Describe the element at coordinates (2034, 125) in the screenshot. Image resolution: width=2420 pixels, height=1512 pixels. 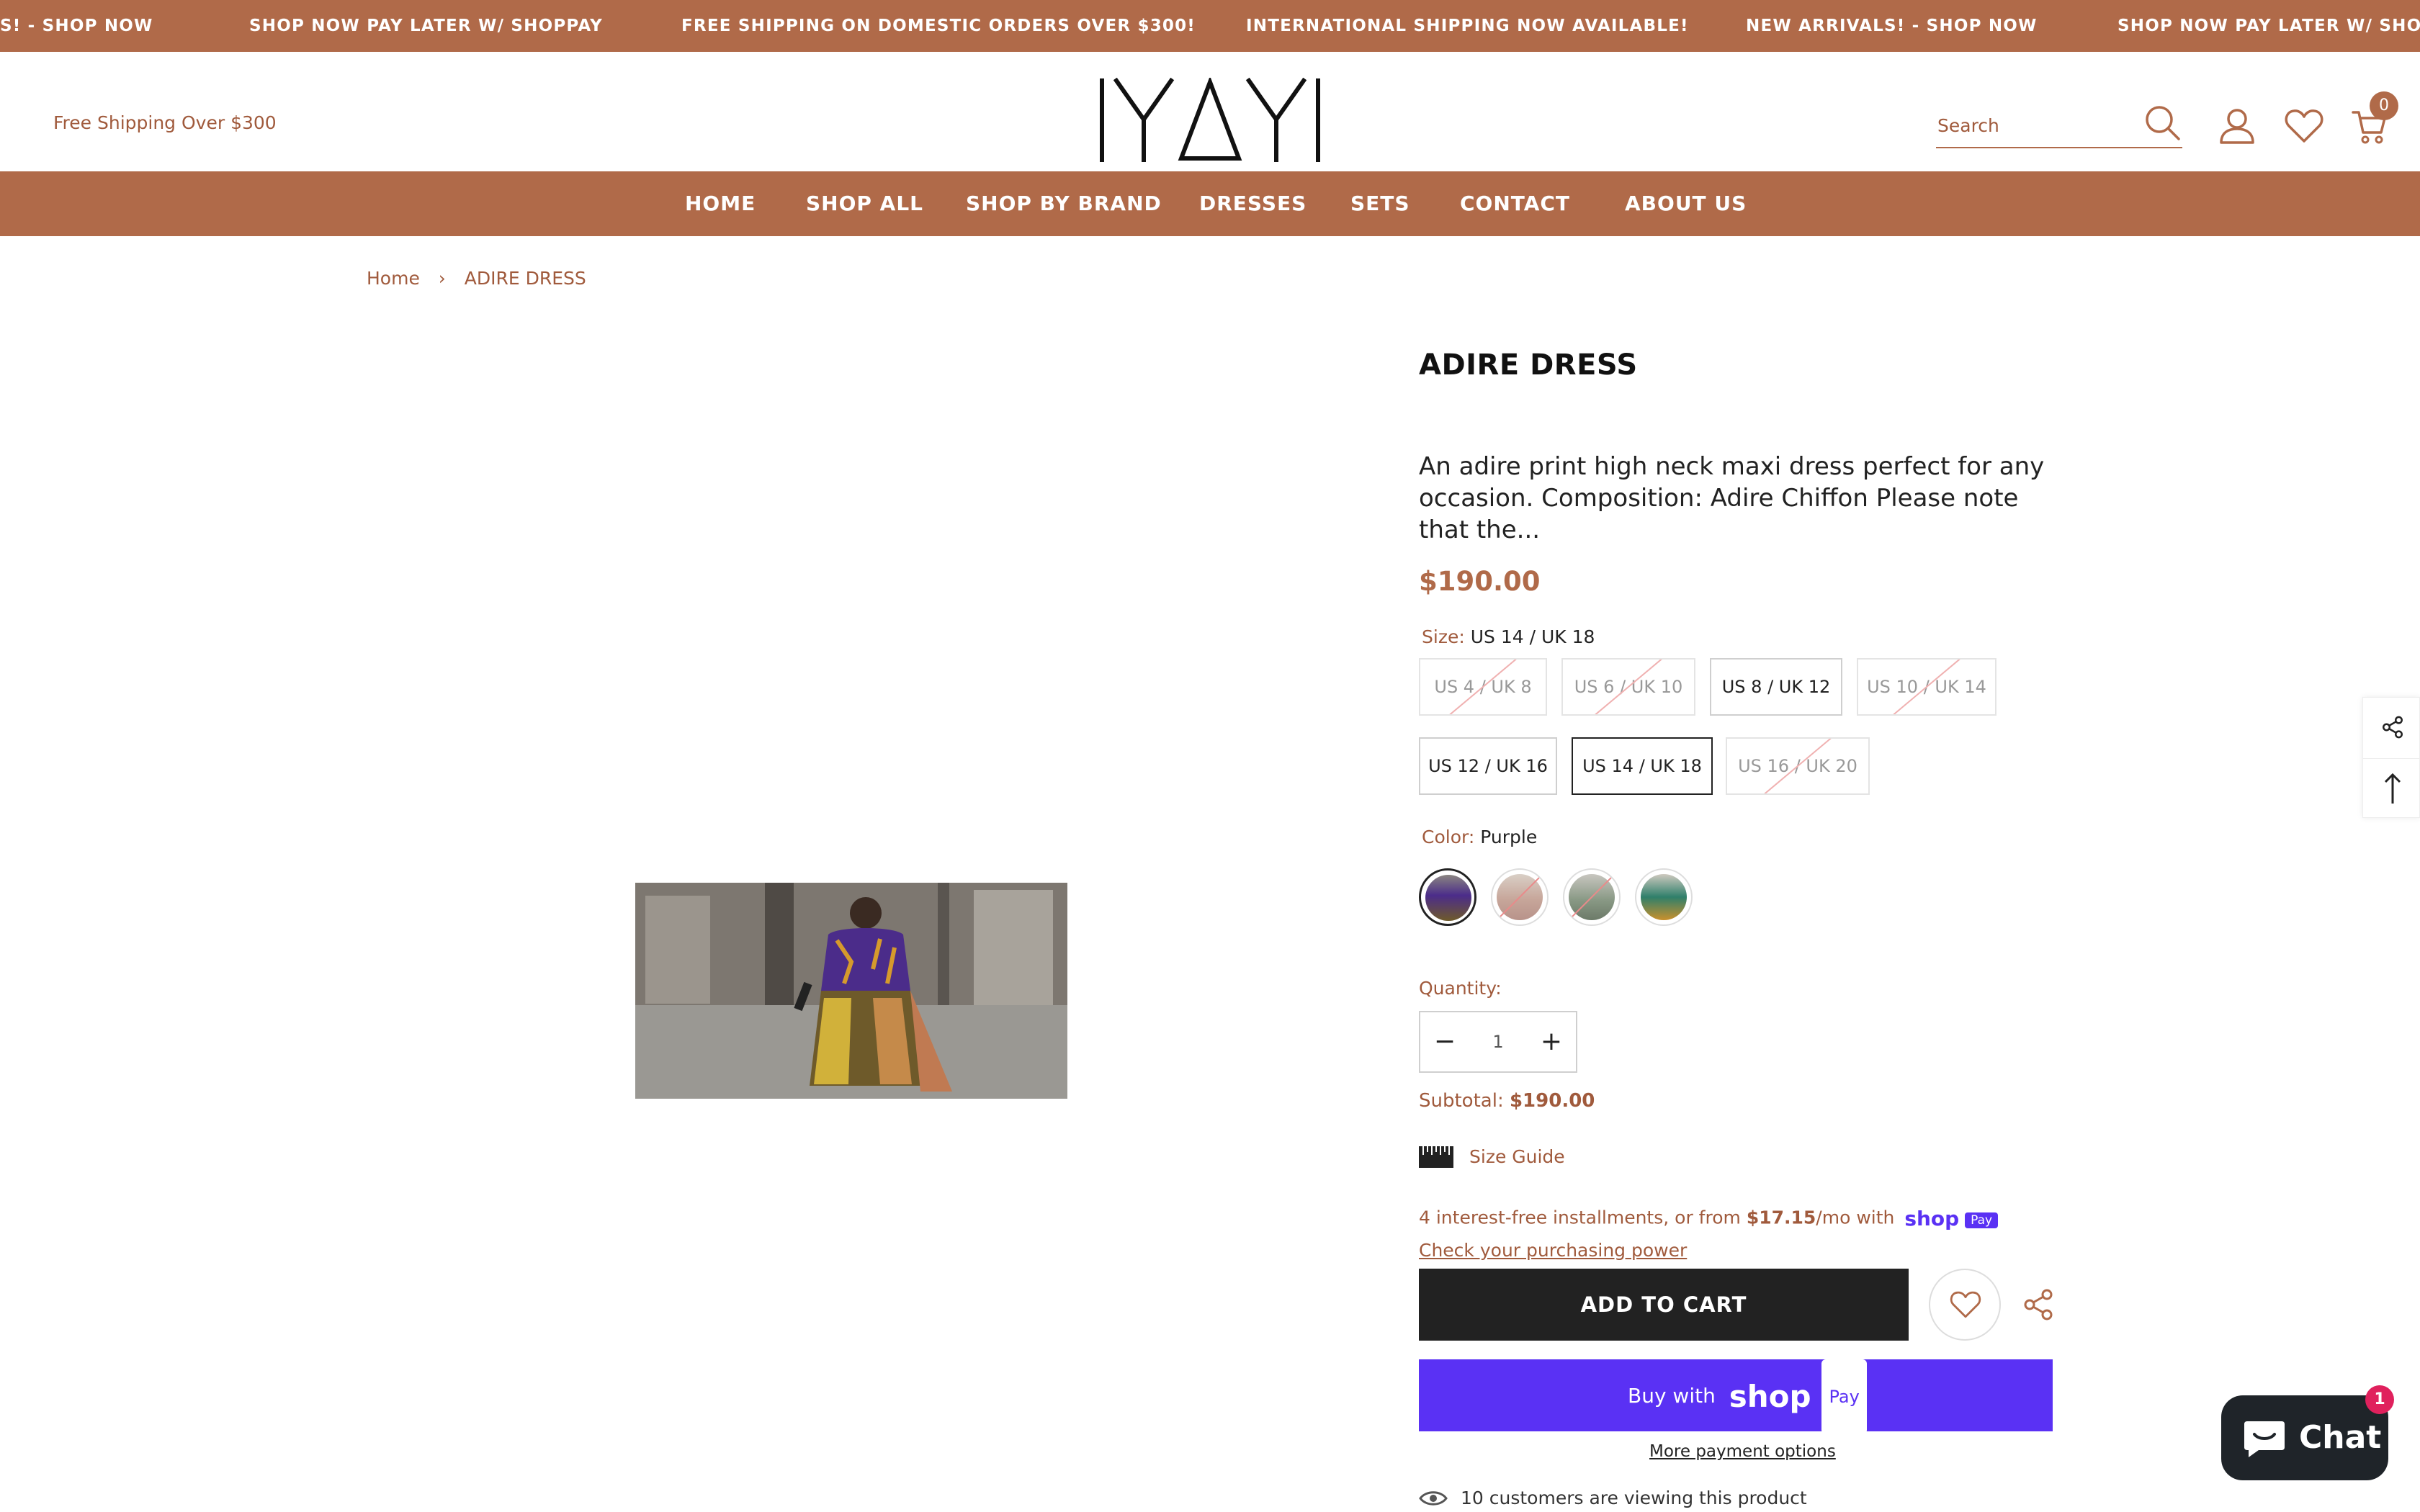
I see `search-input` at that location.